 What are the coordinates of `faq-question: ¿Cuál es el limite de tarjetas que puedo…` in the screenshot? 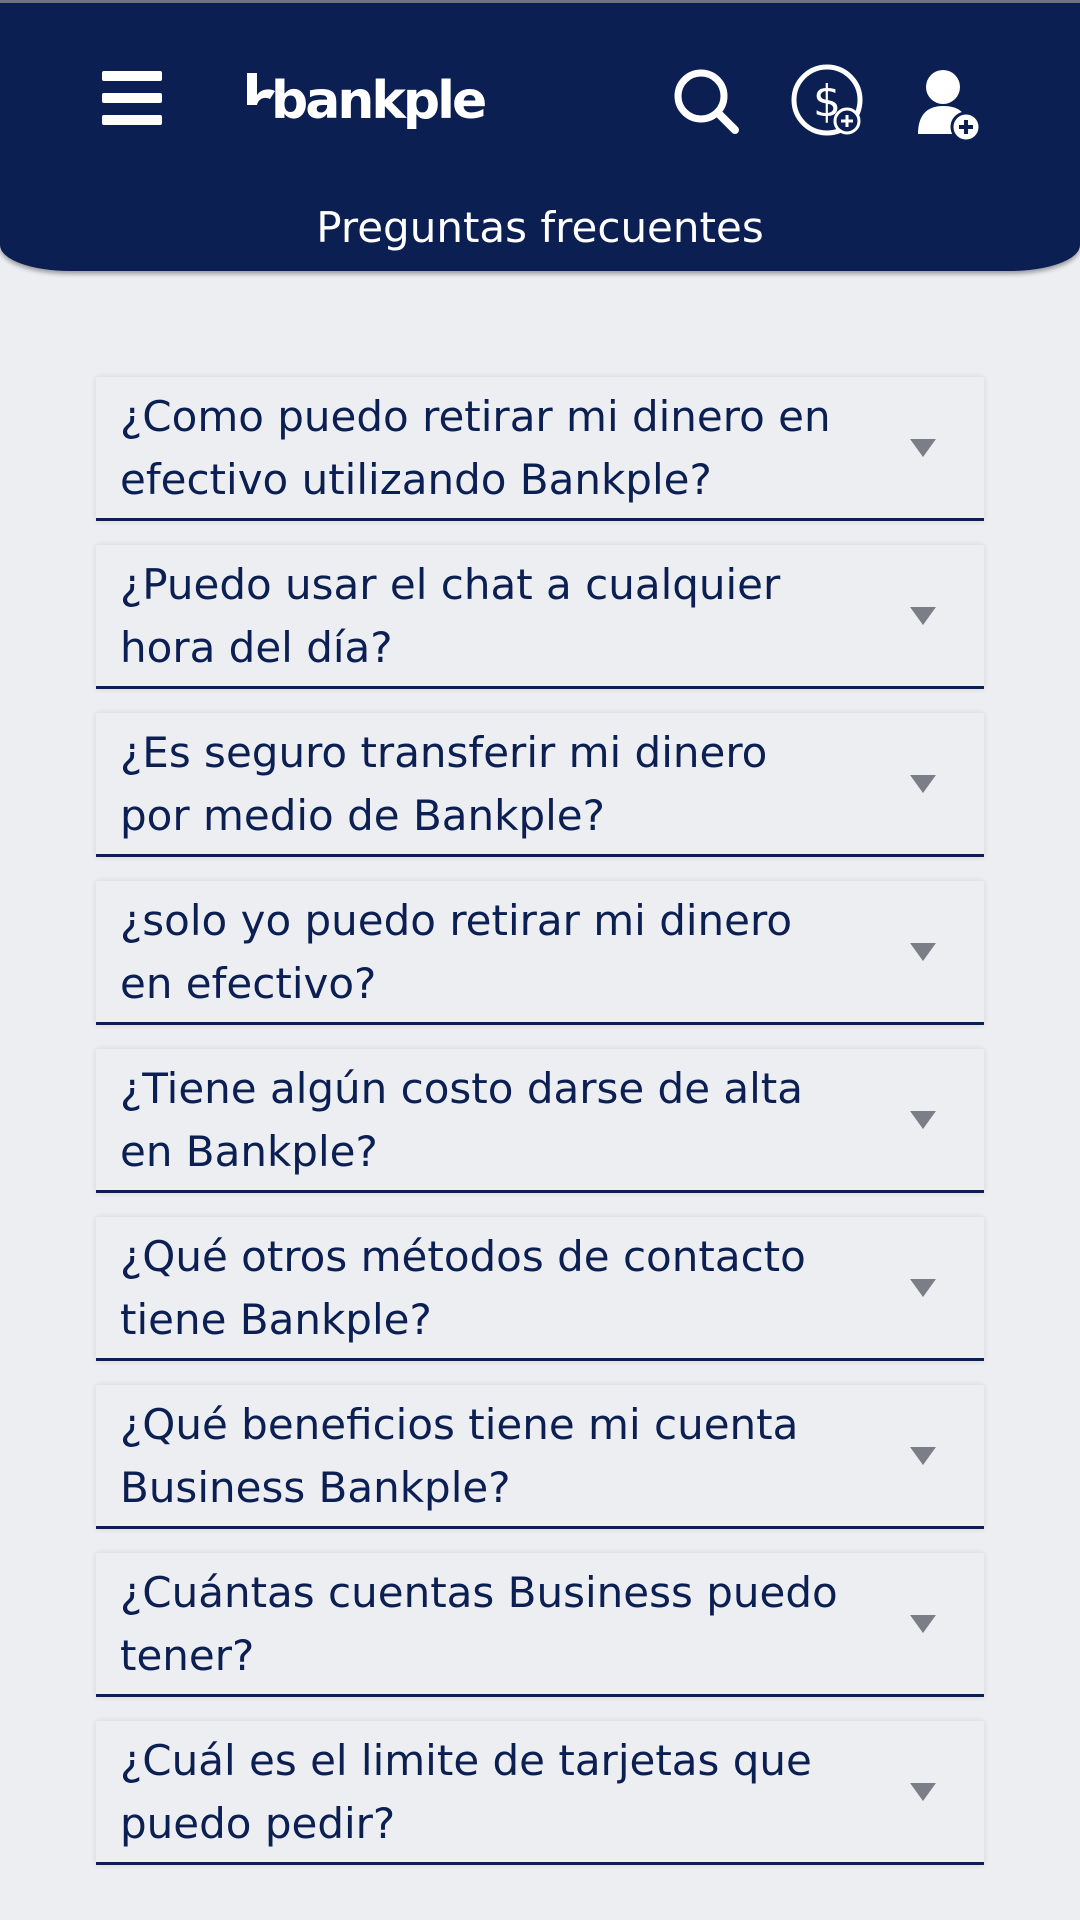 It's located at (466, 1792).